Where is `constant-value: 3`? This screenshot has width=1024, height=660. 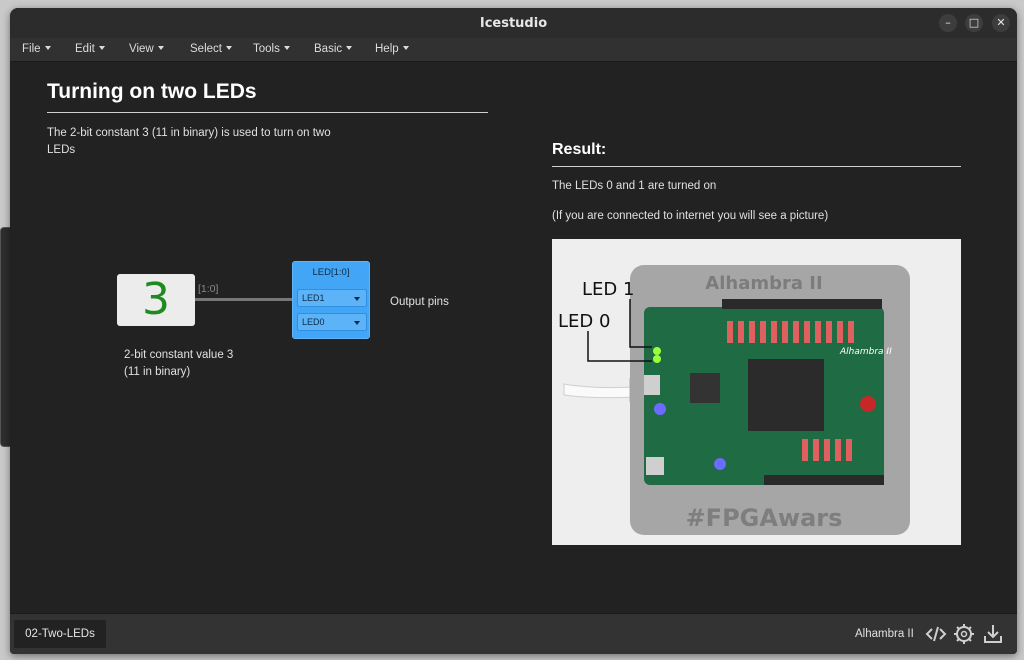 constant-value: 3 is located at coordinates (156, 299).